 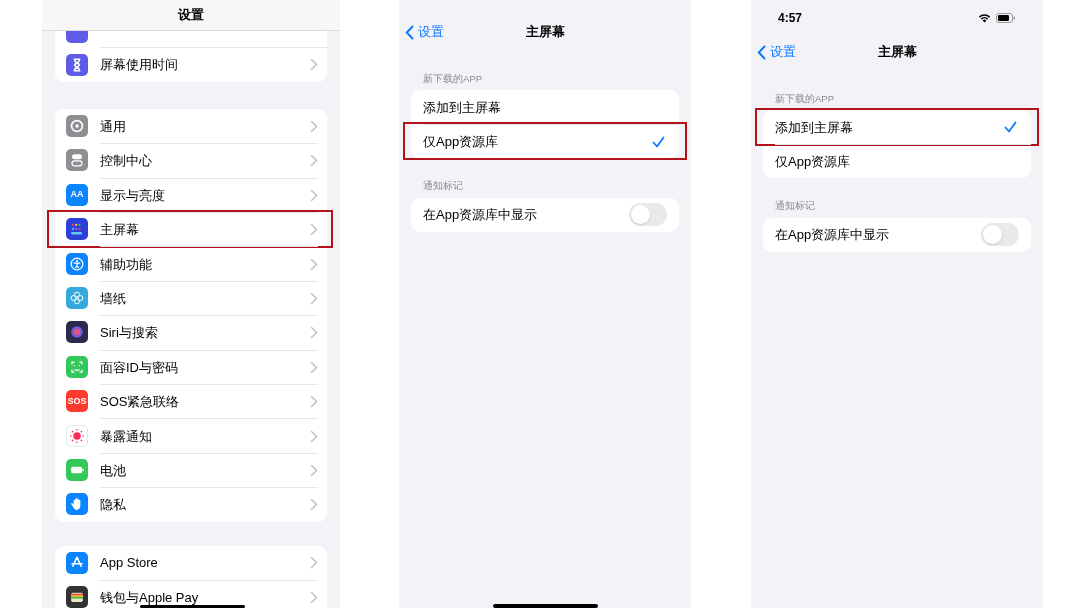 I want to click on settings-row: 面容ID与密码, so click(x=191, y=366).